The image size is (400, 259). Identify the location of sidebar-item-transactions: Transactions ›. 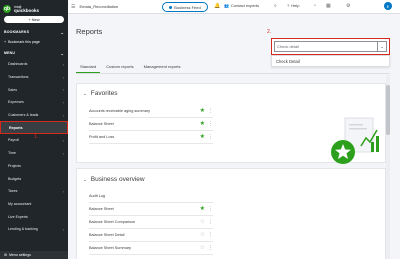
(34, 77).